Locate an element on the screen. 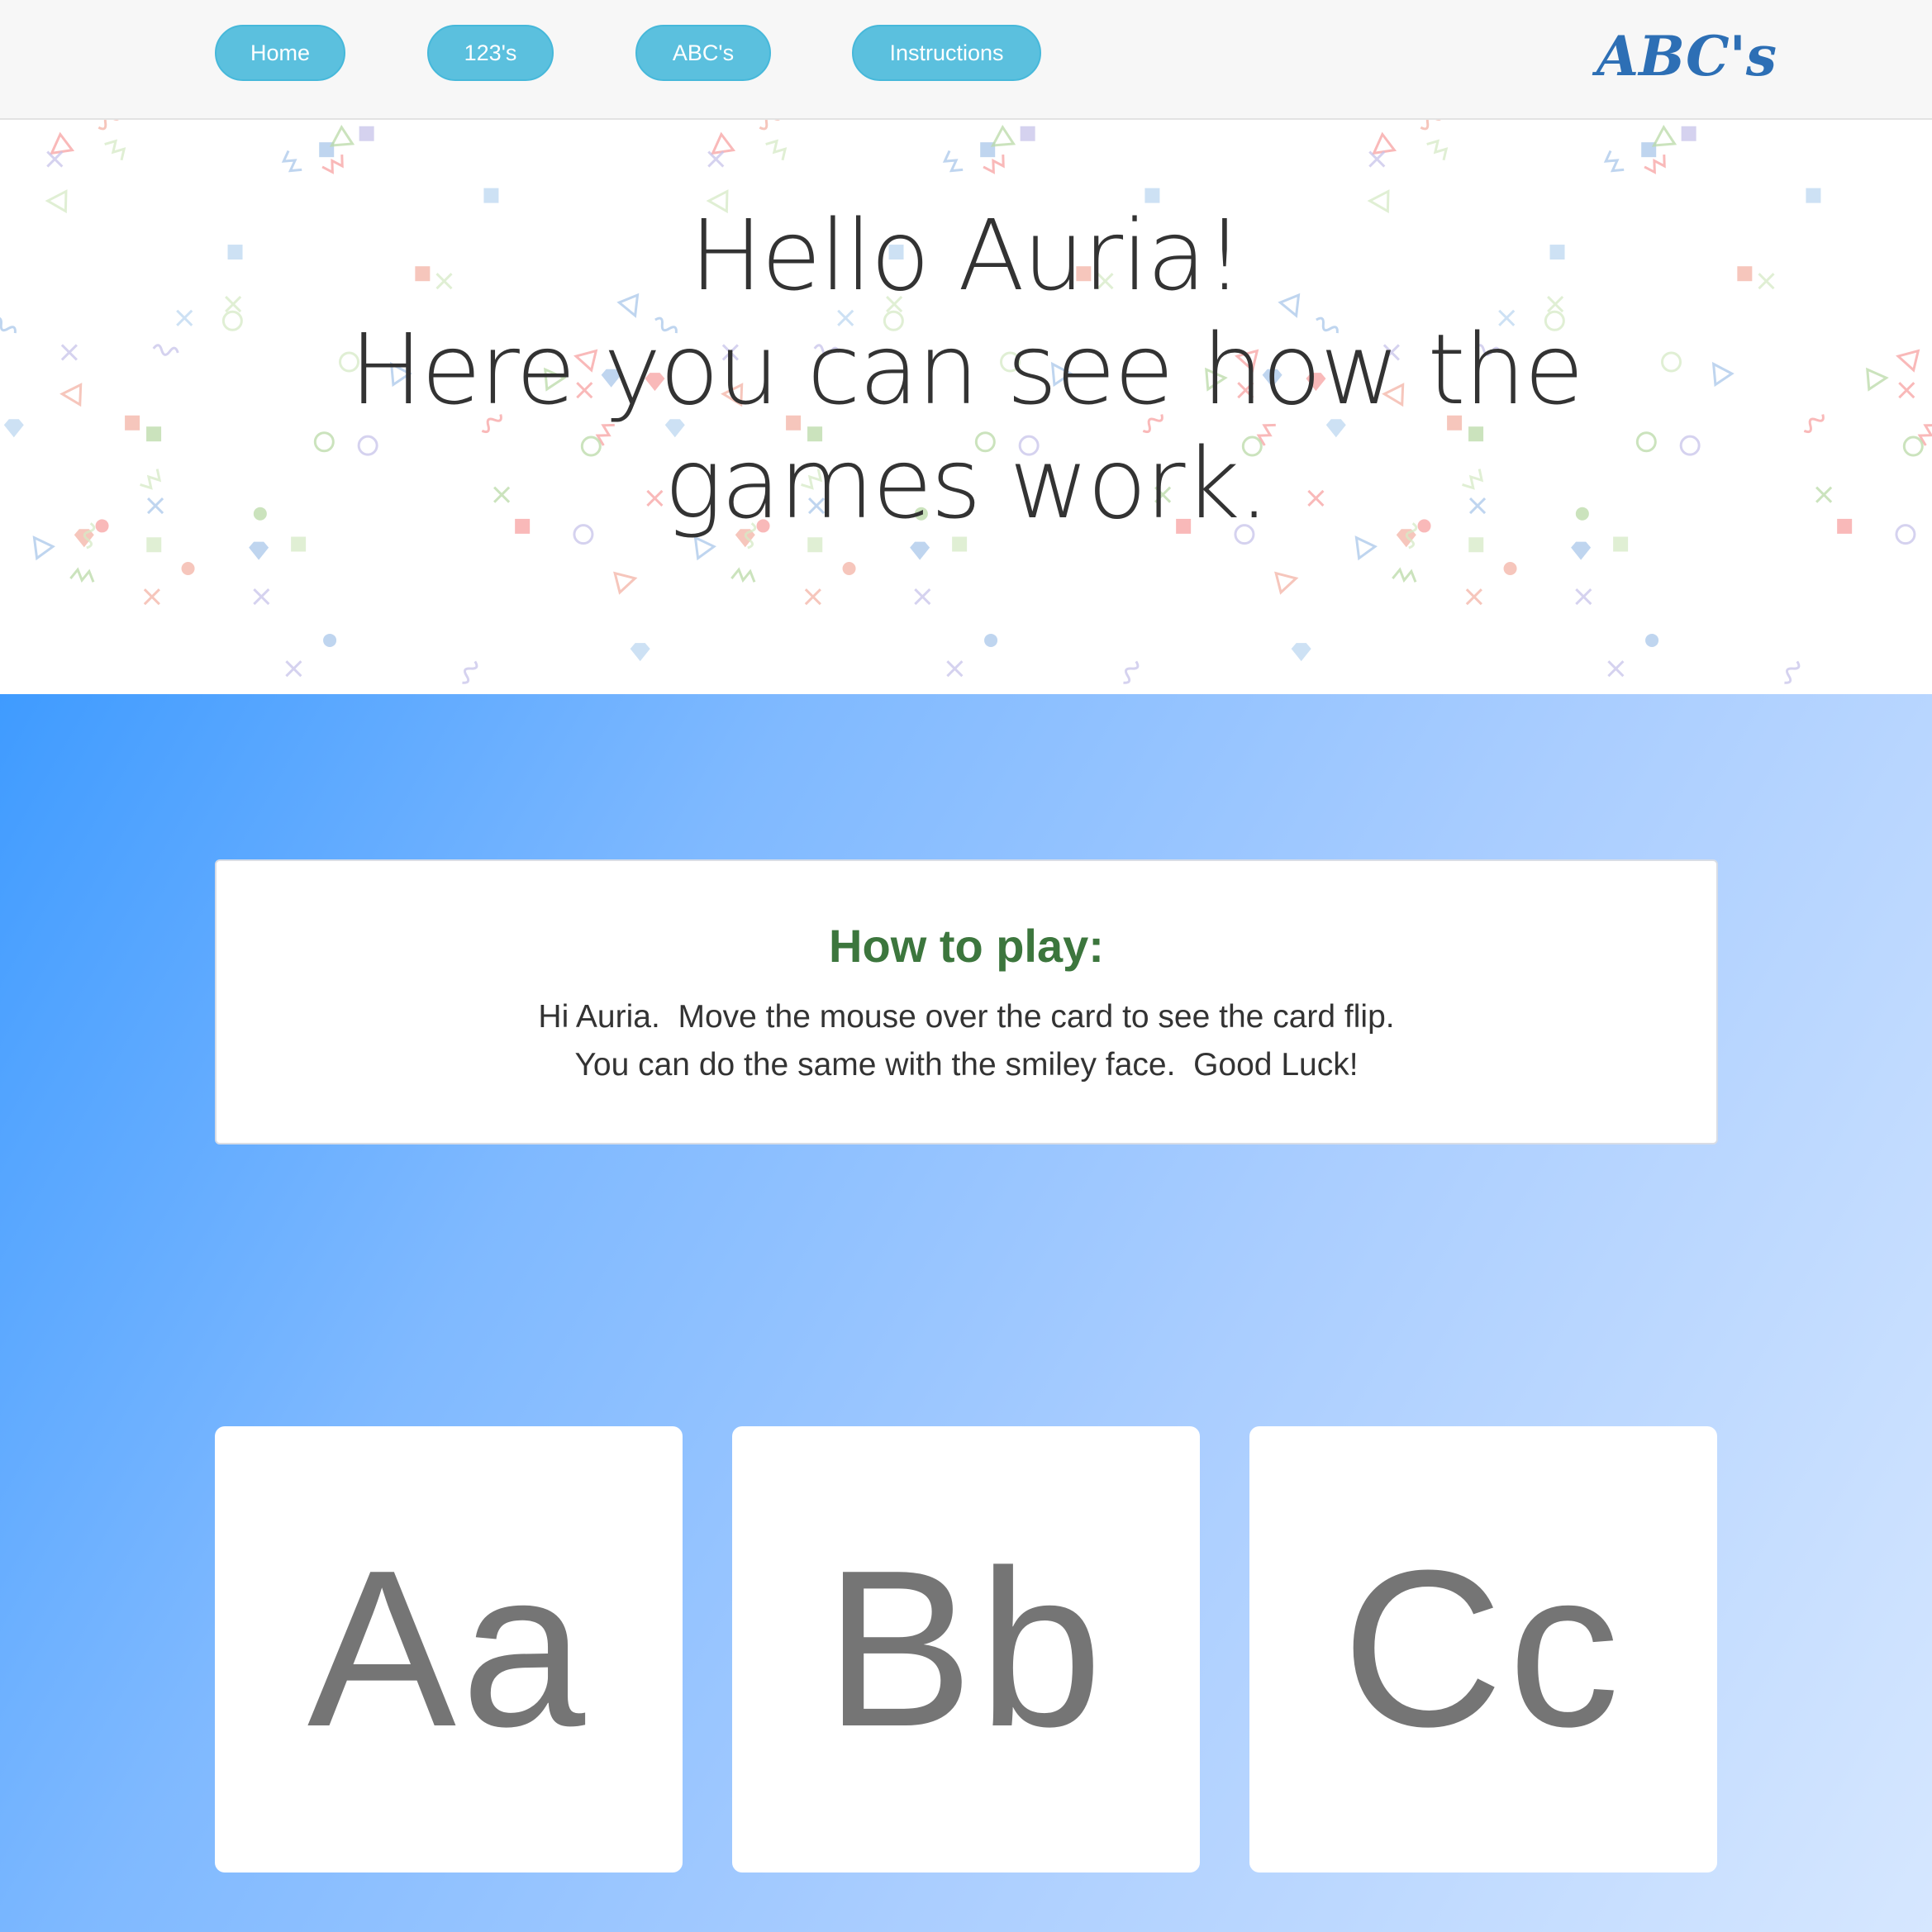 This screenshot has height=1932, width=1932. nav-abcs-button: ABC's is located at coordinates (703, 53).